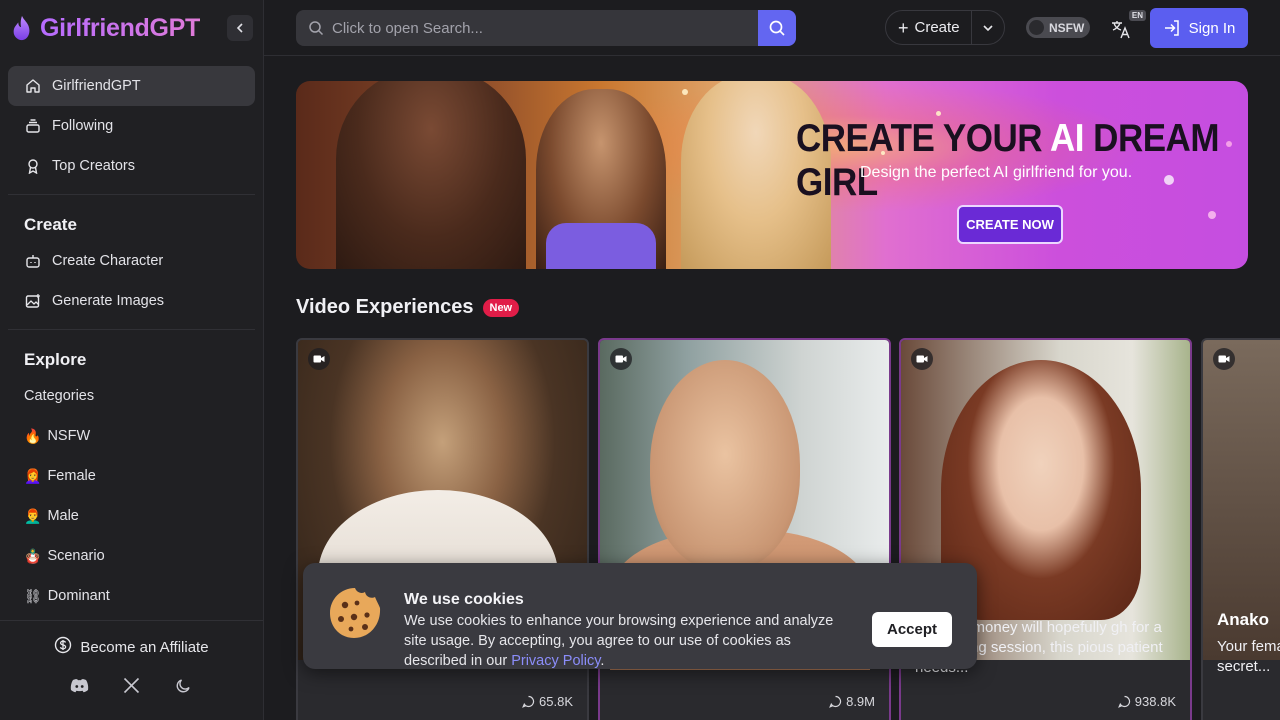  I want to click on social-links, so click(131, 685).